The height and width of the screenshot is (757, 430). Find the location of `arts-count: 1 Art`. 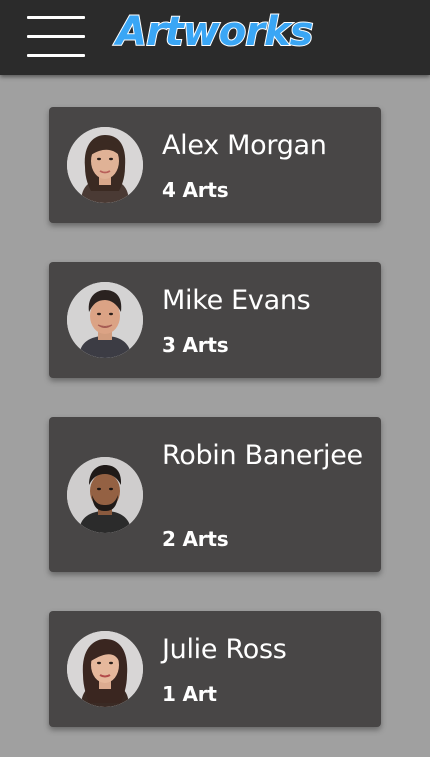

arts-count: 1 Art is located at coordinates (189, 694).